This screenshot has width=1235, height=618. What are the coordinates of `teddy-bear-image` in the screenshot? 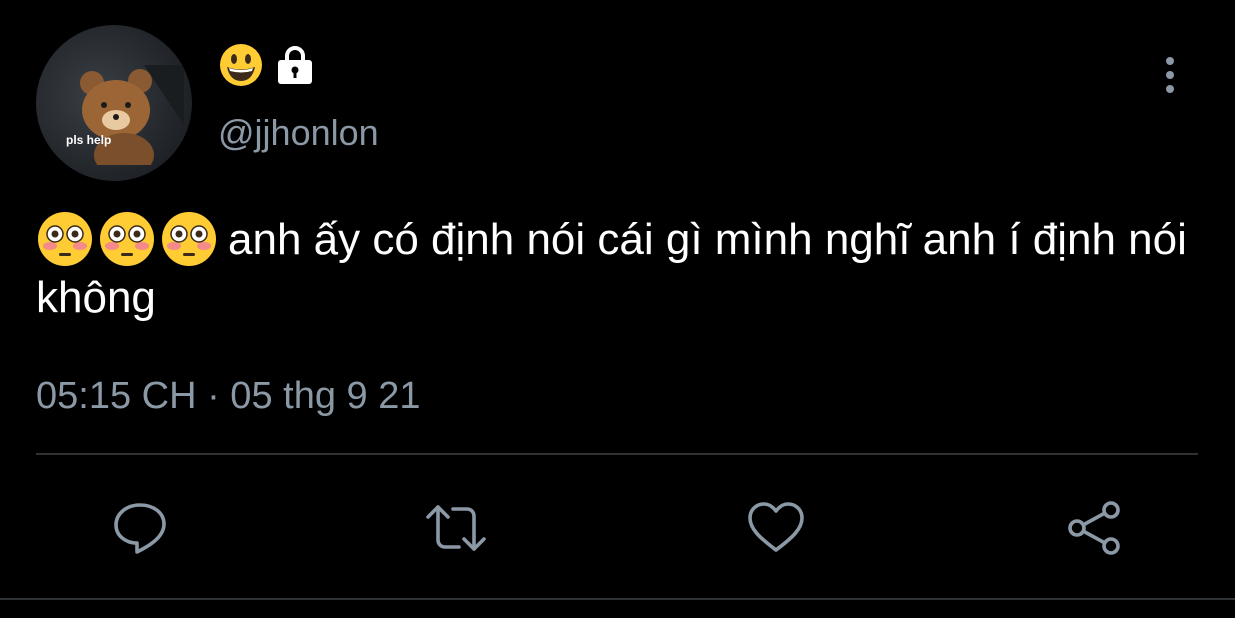 It's located at (132, 115).